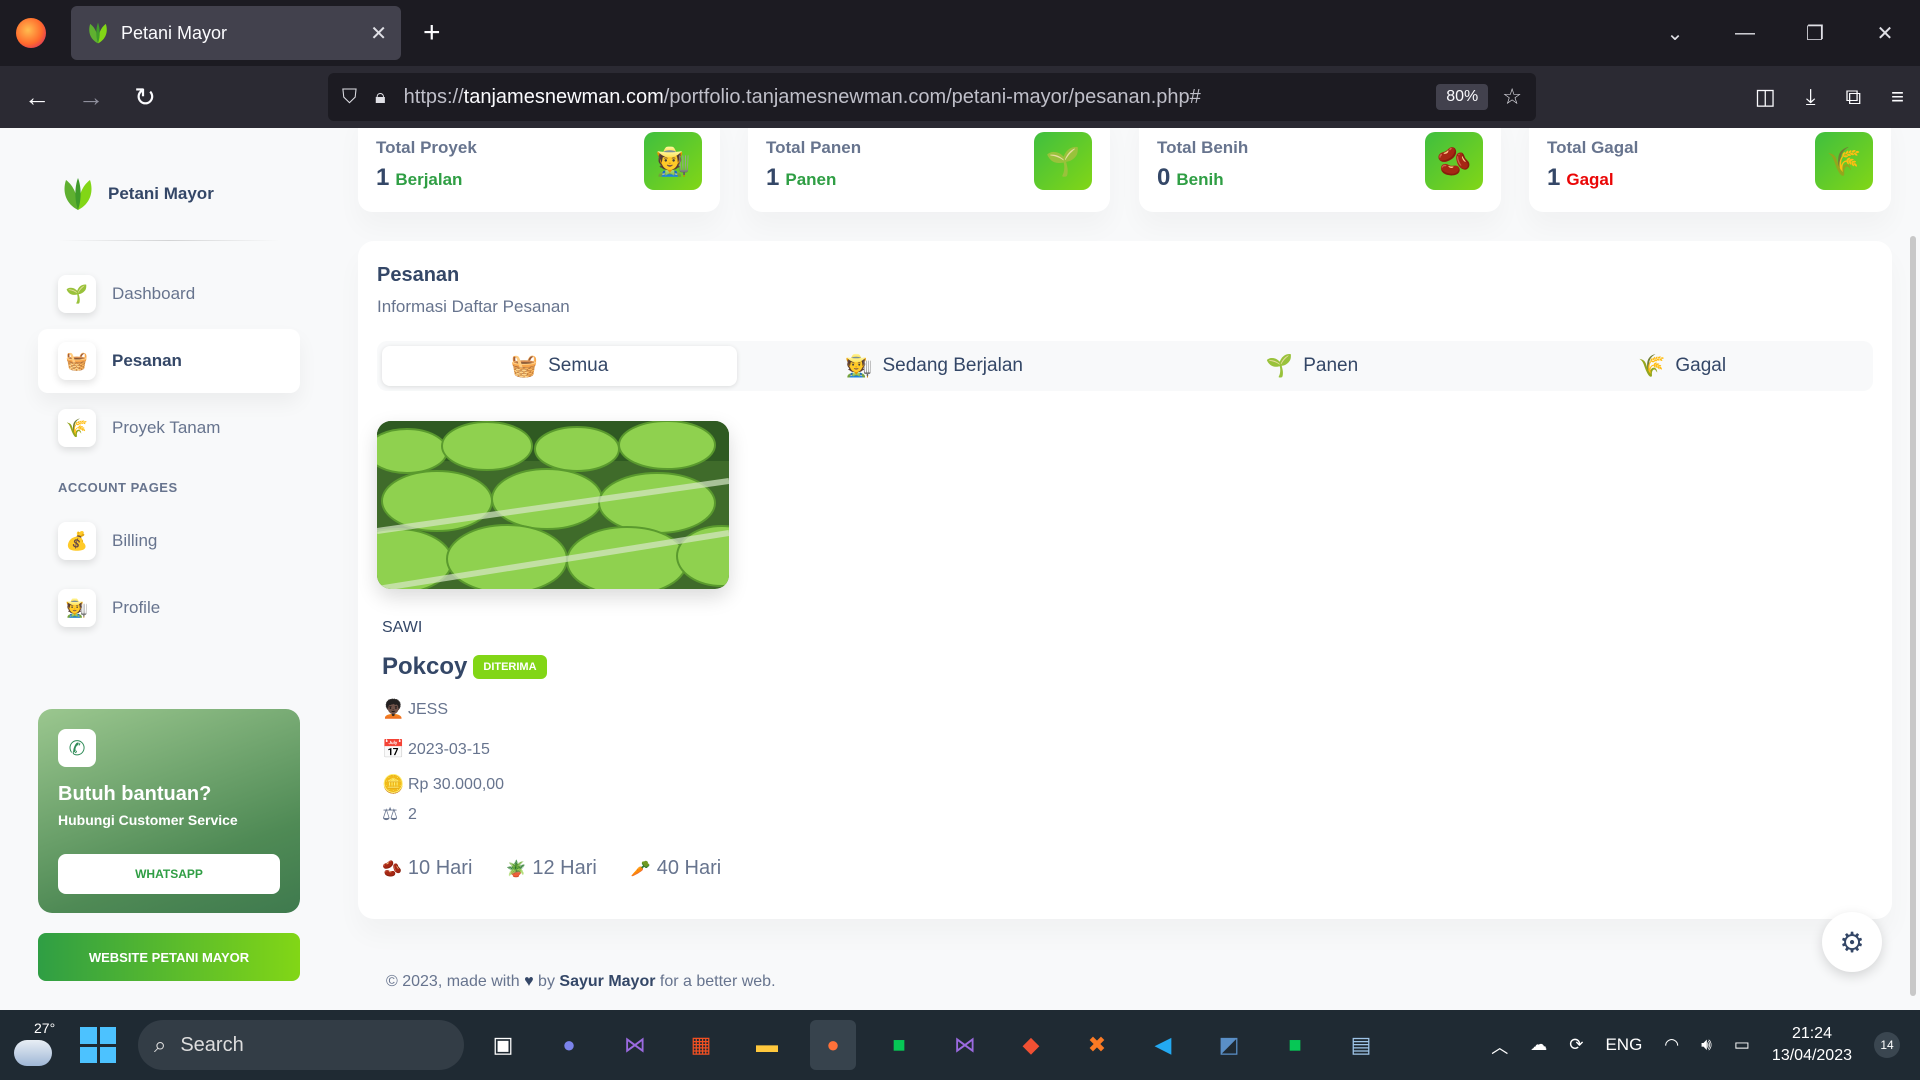 Image resolution: width=1920 pixels, height=1080 pixels. What do you see at coordinates (1745, 33) in the screenshot?
I see `minimize-button: —` at bounding box center [1745, 33].